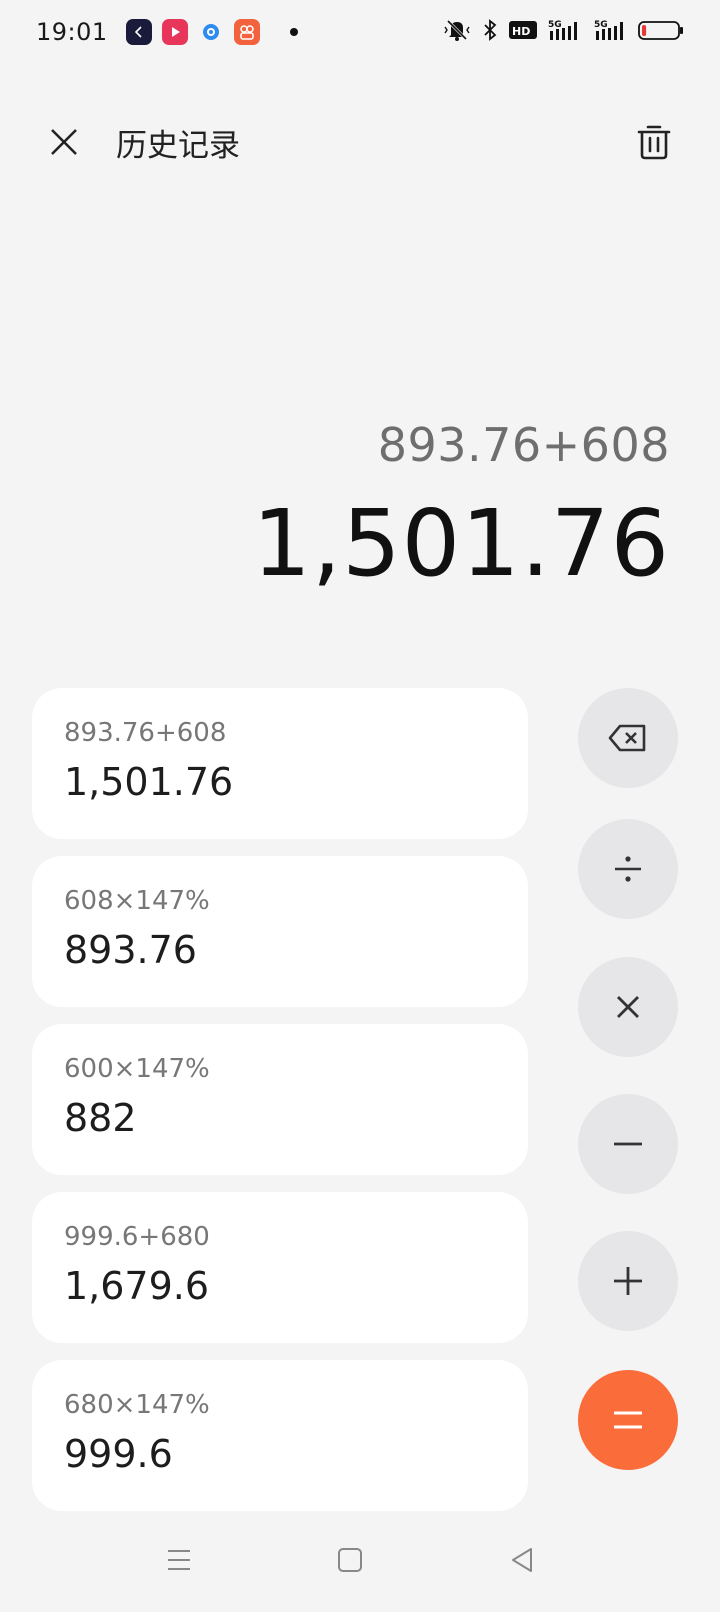 This screenshot has width=720, height=1612. I want to click on battery-icon, so click(661, 32).